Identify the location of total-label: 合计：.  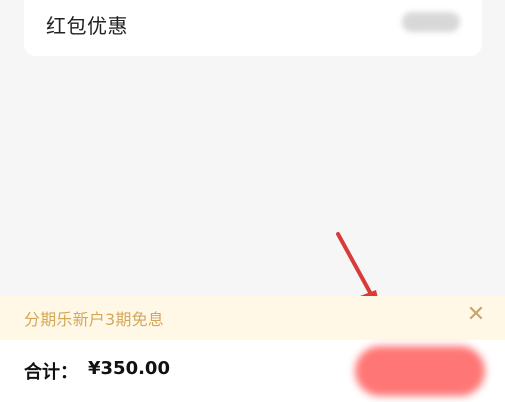
(51, 372).